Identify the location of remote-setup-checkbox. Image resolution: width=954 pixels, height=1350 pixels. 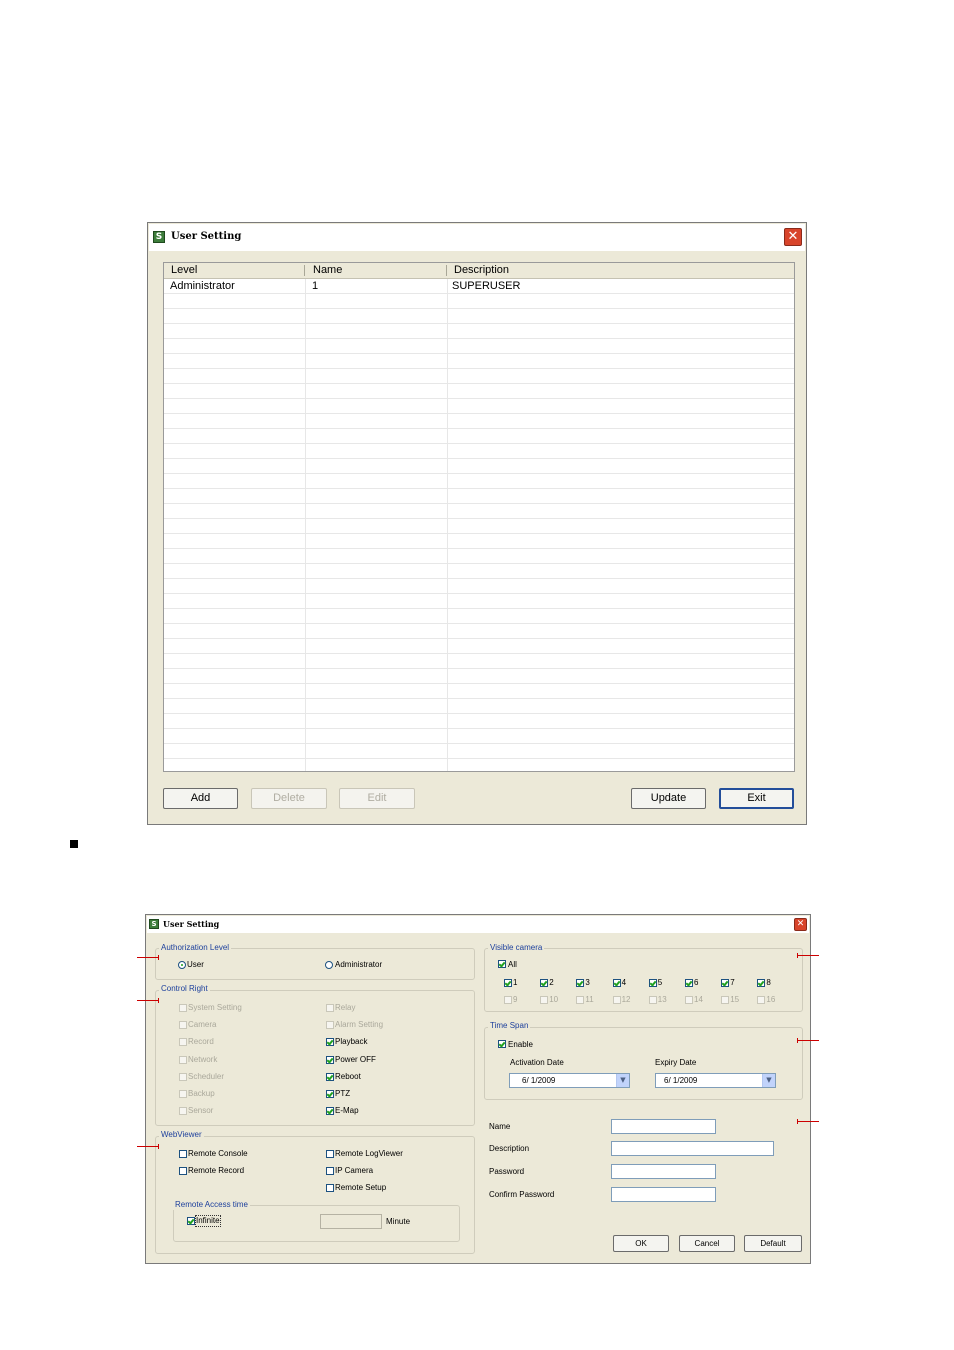
(330, 1188).